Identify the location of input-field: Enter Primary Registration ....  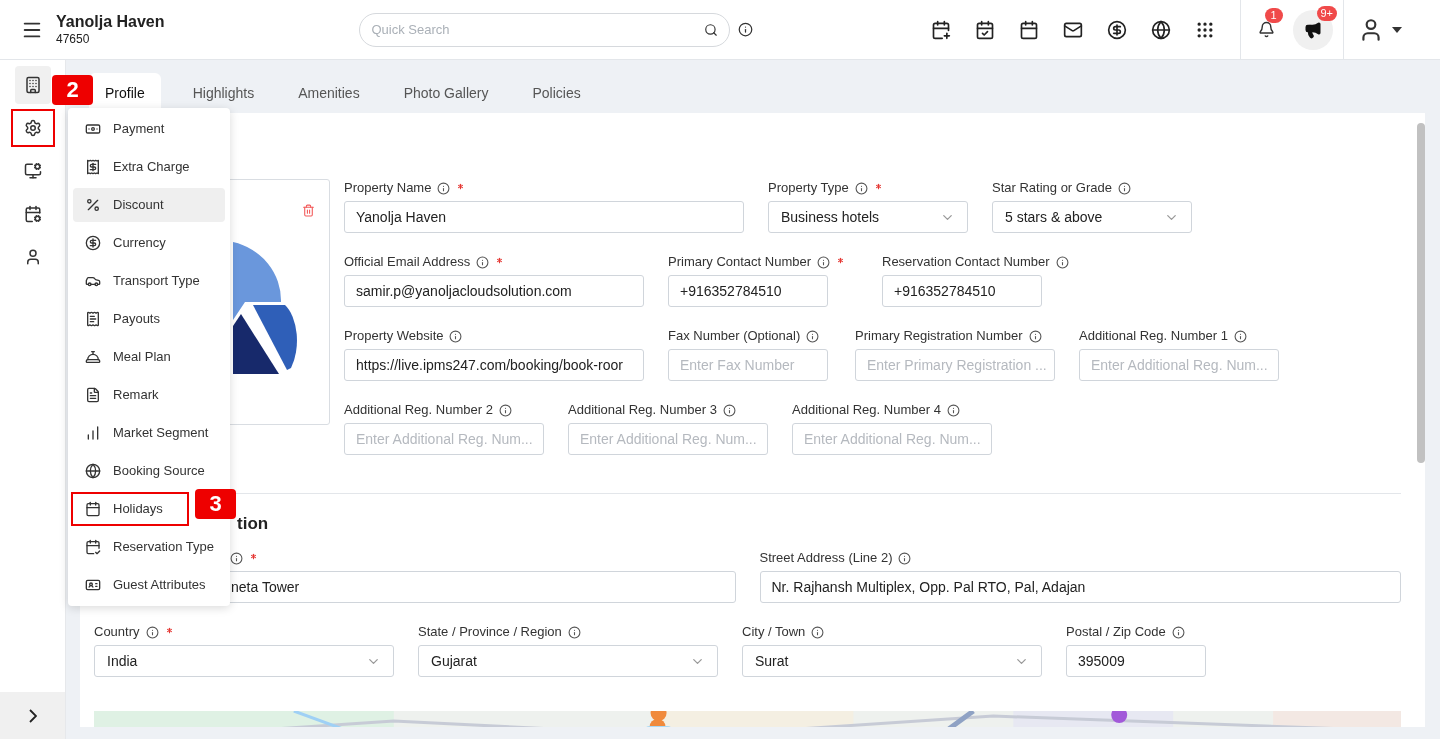
(955, 365).